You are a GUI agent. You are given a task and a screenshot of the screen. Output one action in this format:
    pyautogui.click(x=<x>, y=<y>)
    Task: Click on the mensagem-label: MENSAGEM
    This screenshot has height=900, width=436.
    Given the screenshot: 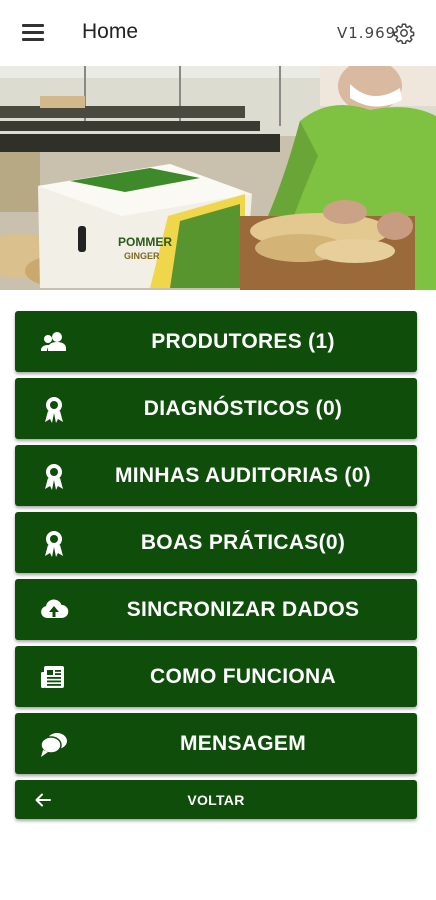 What is the action you would take?
    pyautogui.click(x=243, y=743)
    